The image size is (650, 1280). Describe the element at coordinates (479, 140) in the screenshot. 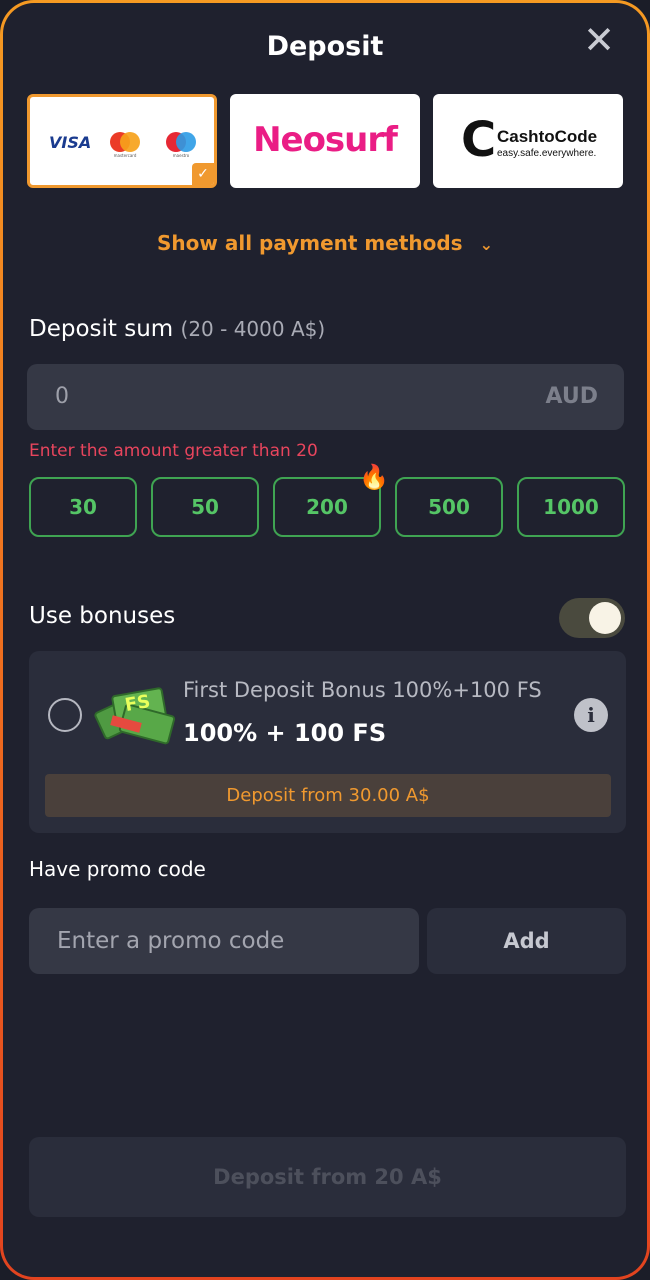

I see `cashtocode-icon: C` at that location.